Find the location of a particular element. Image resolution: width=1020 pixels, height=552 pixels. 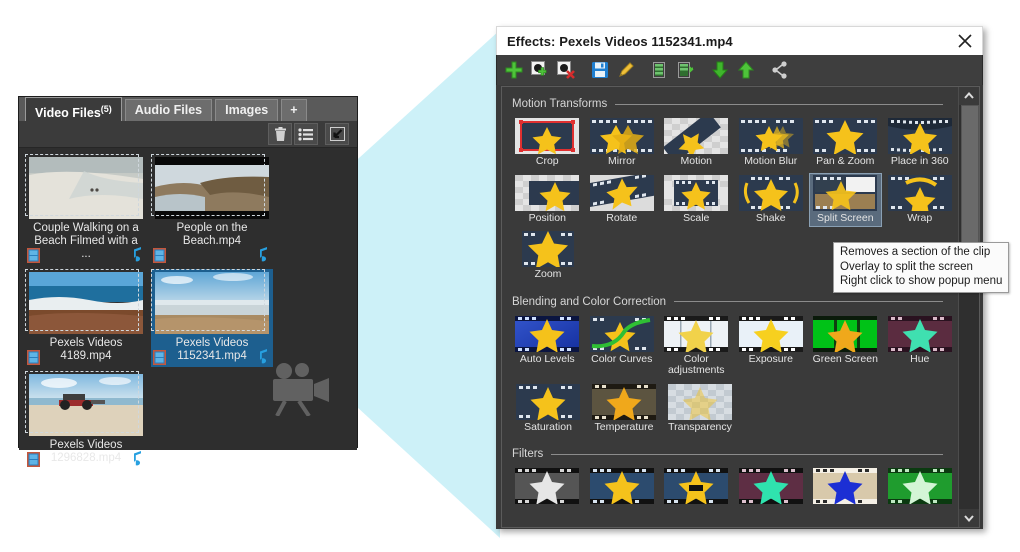

effect-zoom-label: Zoom is located at coordinates (548, 274).